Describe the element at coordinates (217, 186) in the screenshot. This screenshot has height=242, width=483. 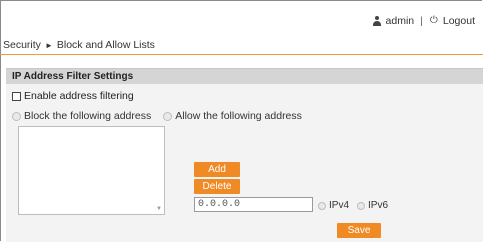
I see `delete-button: Delete` at that location.